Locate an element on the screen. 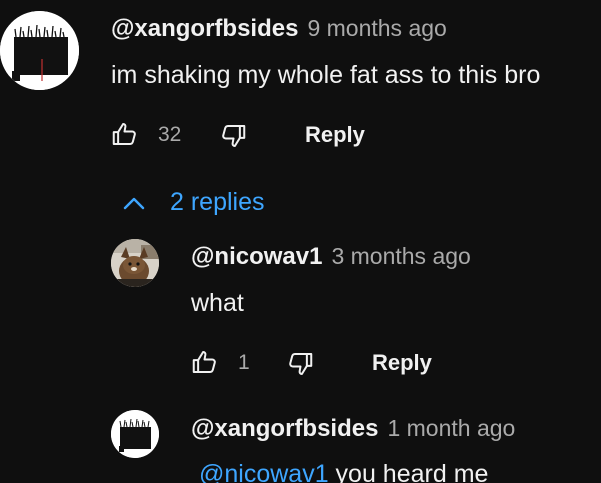 The width and height of the screenshot is (601, 483). chevron-up-icon is located at coordinates (134, 203).